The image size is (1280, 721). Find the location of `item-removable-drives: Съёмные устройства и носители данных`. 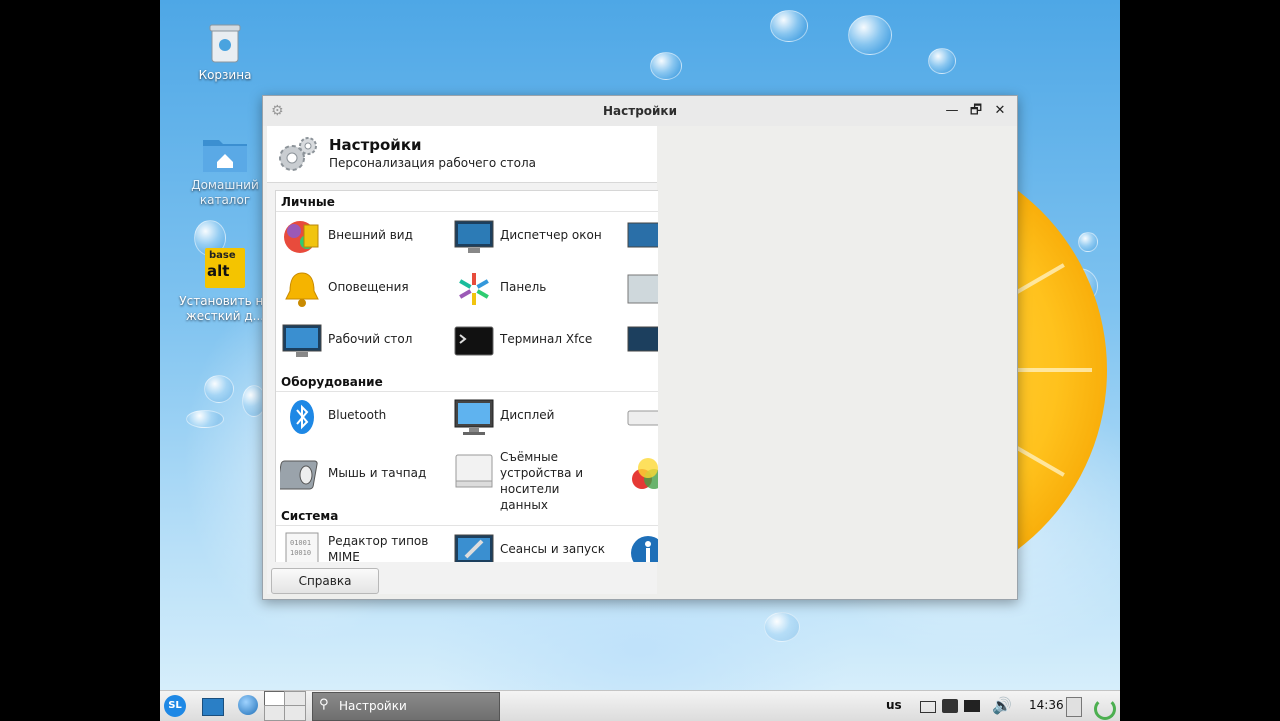

item-removable-drives: Съёмные устройства и носители данных is located at coordinates (539, 477).